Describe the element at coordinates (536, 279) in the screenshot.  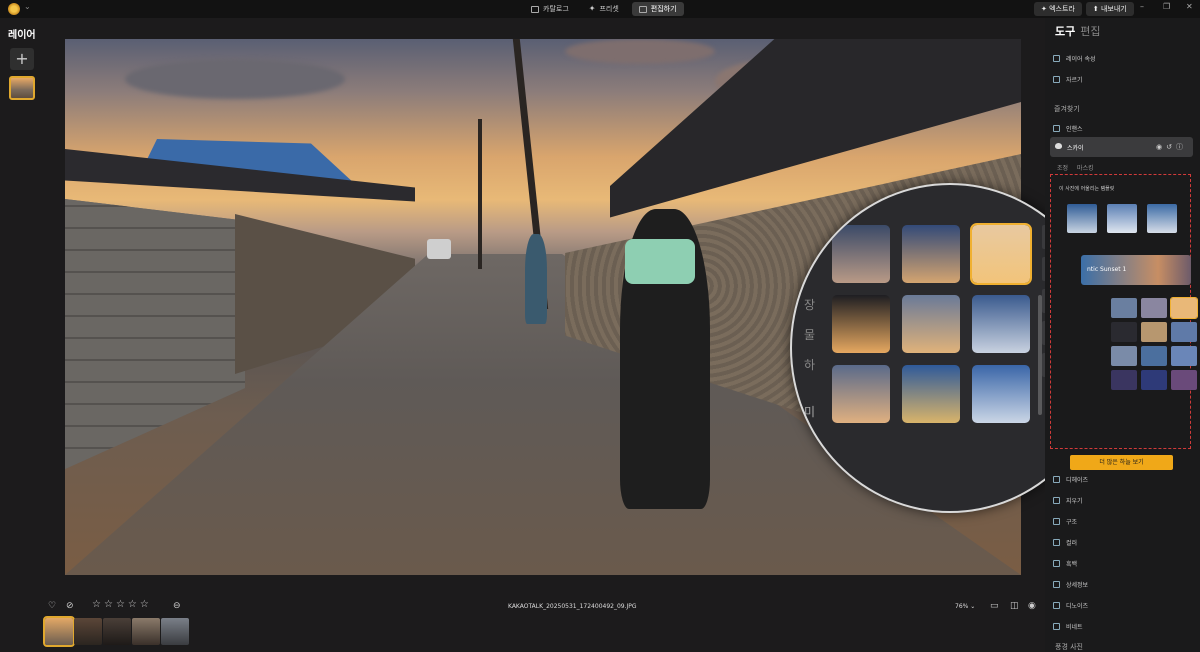
I see `cyclist-far` at that location.